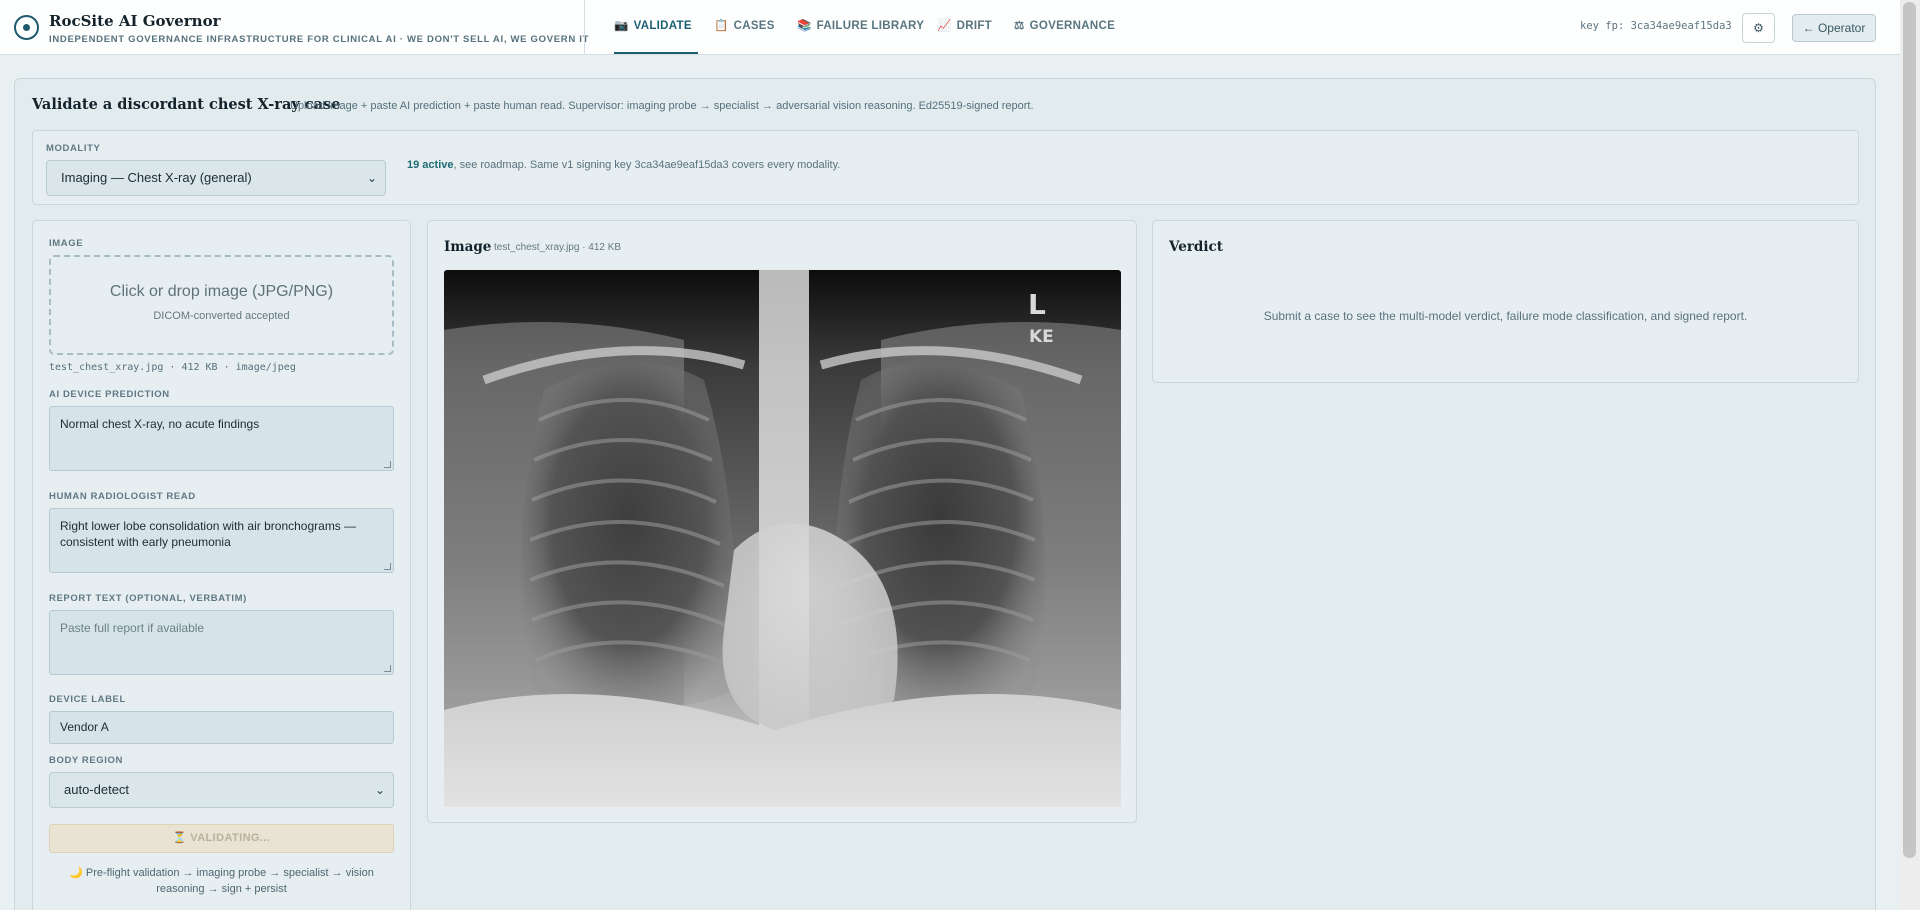 Image resolution: width=1920 pixels, height=910 pixels. I want to click on tab-validate: 📷 VALIDATE, so click(656, 27).